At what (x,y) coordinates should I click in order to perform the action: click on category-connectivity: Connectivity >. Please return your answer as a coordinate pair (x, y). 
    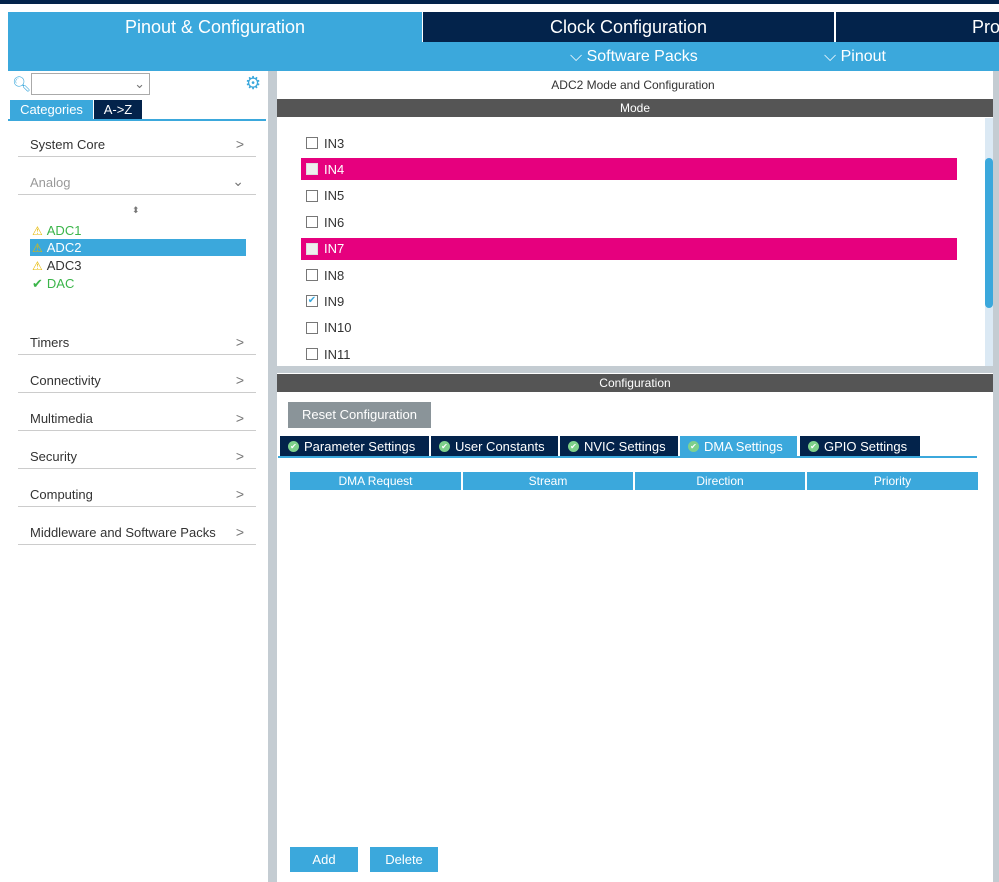
    Looking at the image, I should click on (137, 380).